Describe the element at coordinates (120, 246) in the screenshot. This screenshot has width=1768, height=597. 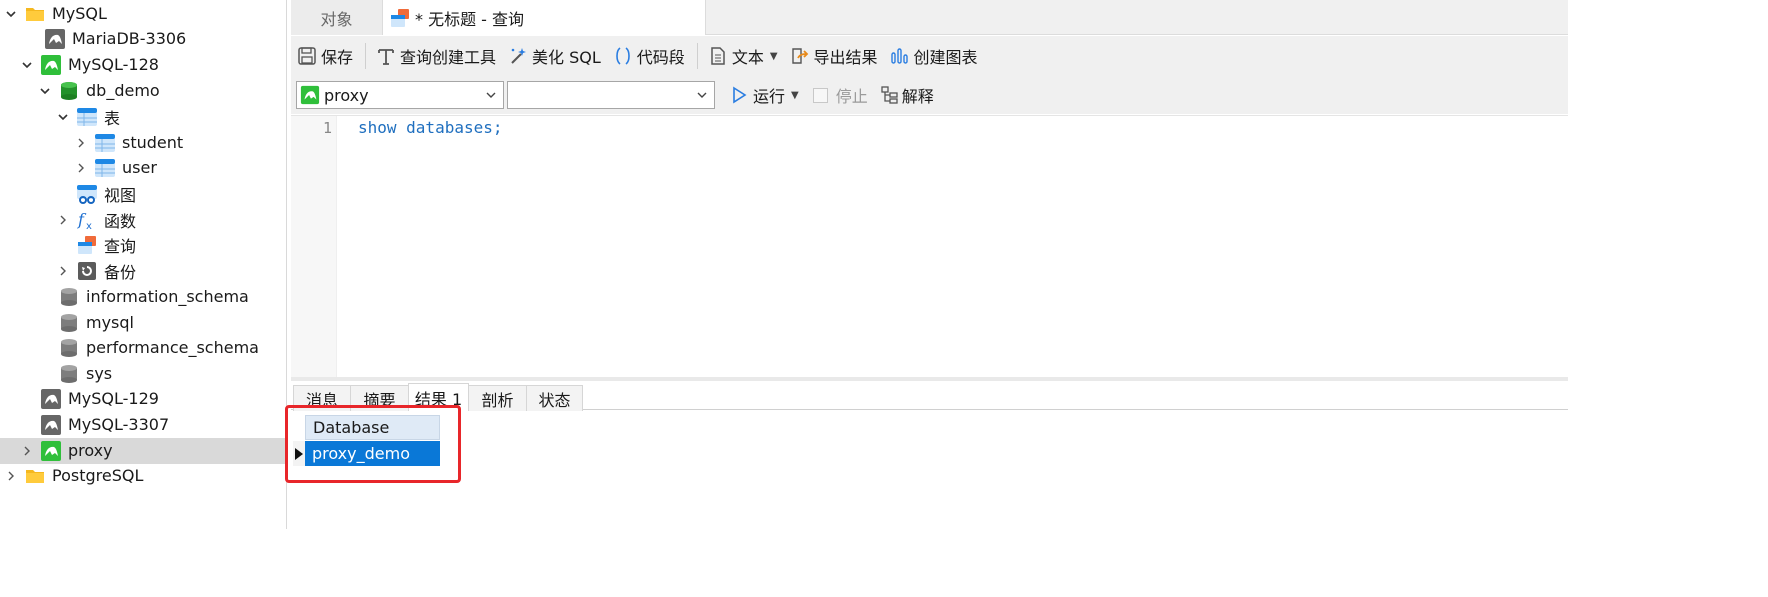
I see `tree-item-label: 查询` at that location.